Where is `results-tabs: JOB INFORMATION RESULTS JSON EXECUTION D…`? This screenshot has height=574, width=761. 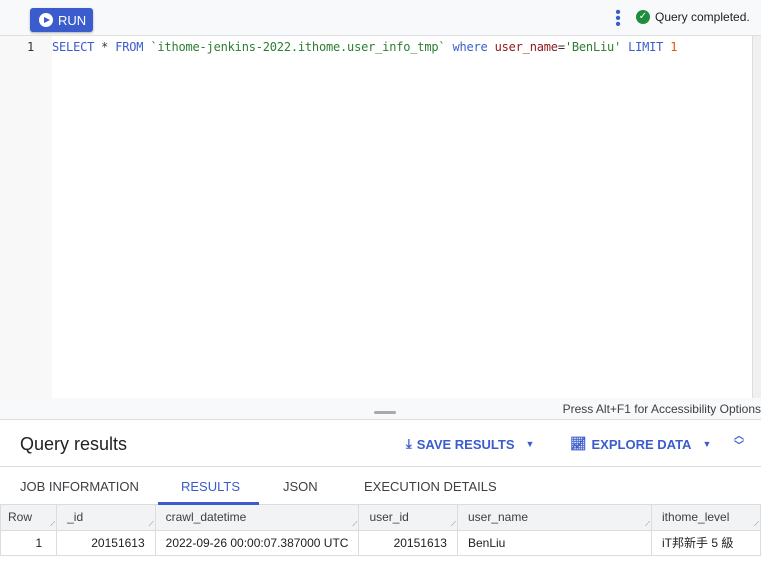
results-tabs: JOB INFORMATION RESULTS JSON EXECUTION D… is located at coordinates (380, 486).